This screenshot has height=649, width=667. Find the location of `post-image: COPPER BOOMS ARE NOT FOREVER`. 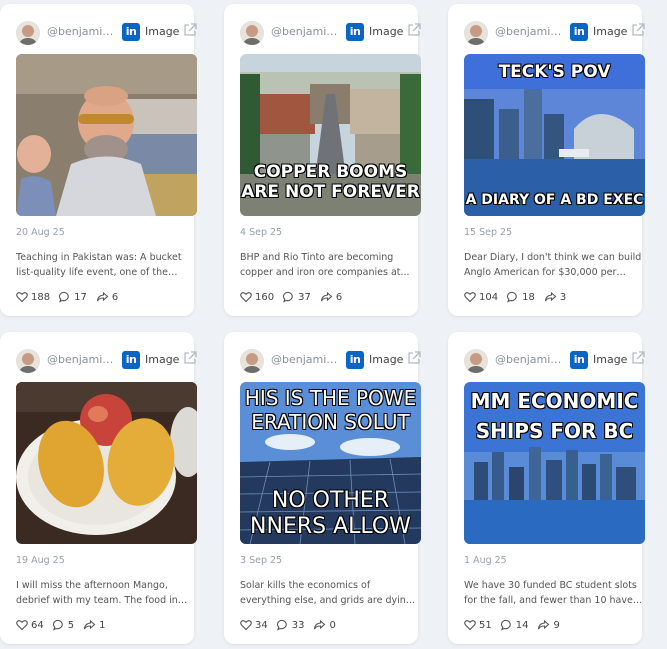

post-image: COPPER BOOMS ARE NOT FOREVER is located at coordinates (330, 135).